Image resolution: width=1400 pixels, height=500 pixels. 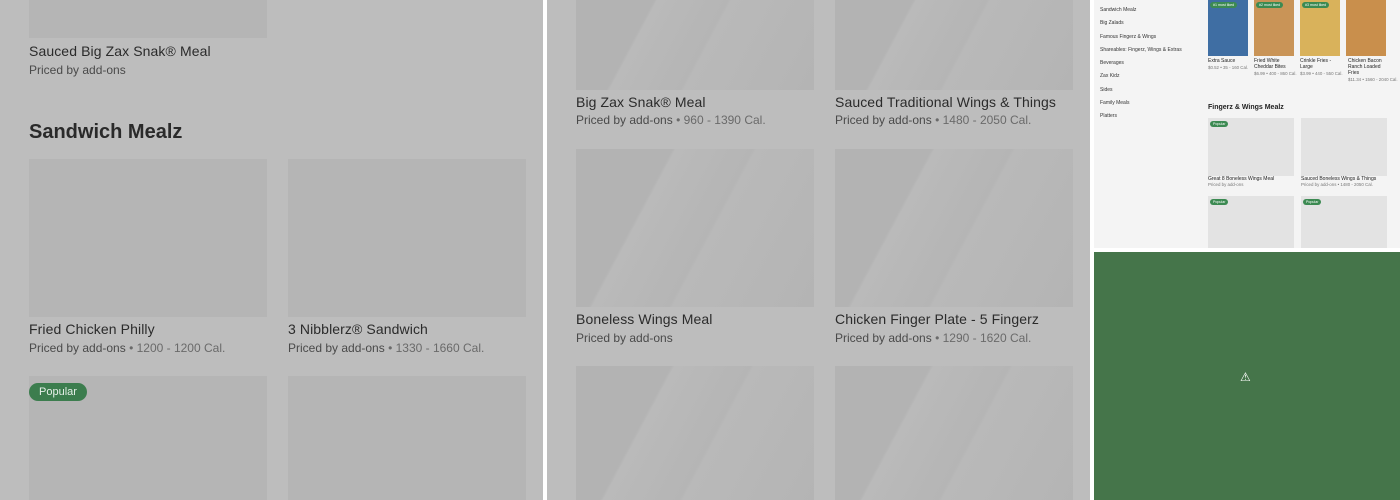 I want to click on nav-item: Platters, so click(x=1150, y=116).